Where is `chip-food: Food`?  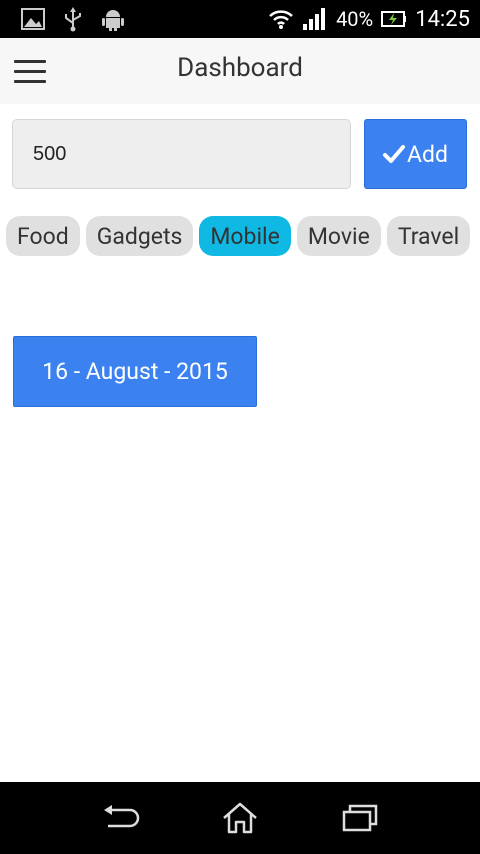 chip-food: Food is located at coordinates (43, 236).